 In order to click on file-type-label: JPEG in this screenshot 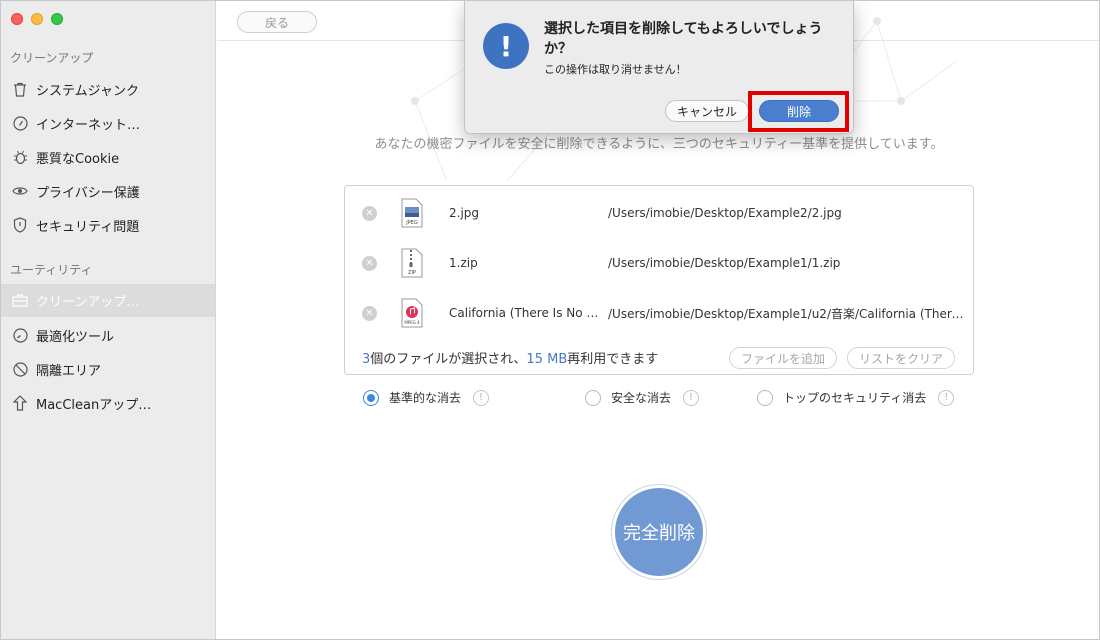, I will do `click(411, 223)`.